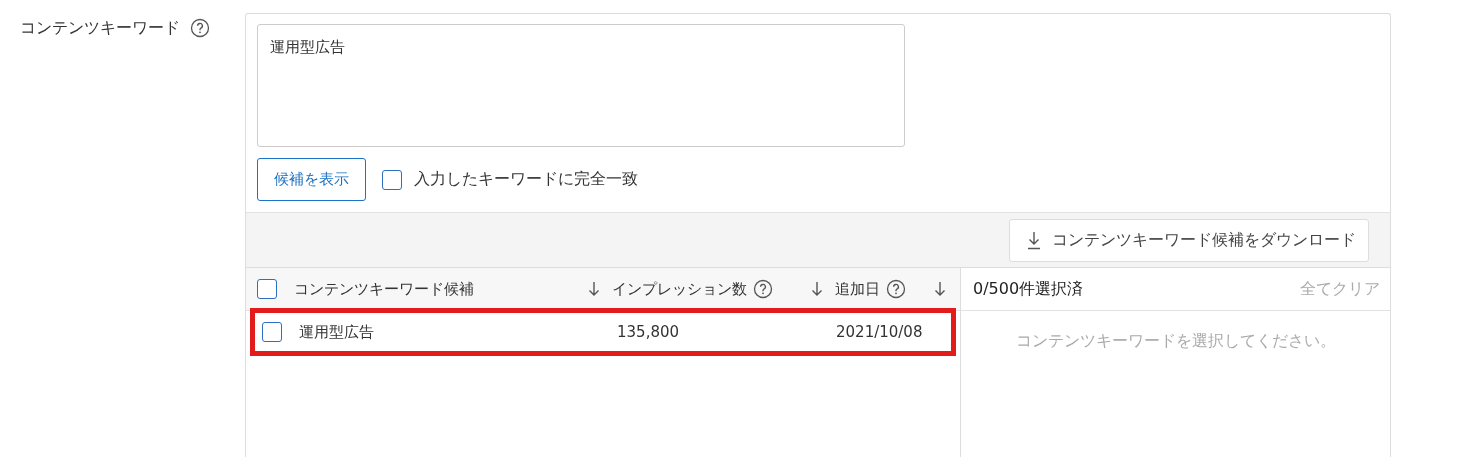 The image size is (1474, 457). I want to click on row-checkbox, so click(272, 332).